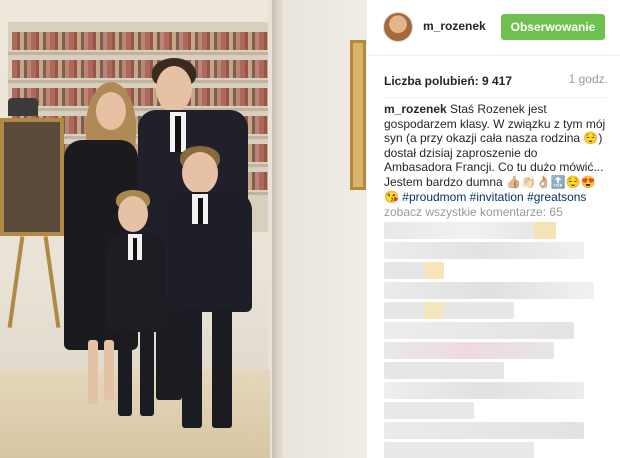 Image resolution: width=620 pixels, height=458 pixels. Describe the element at coordinates (495, 97) in the screenshot. I see `divider` at that location.